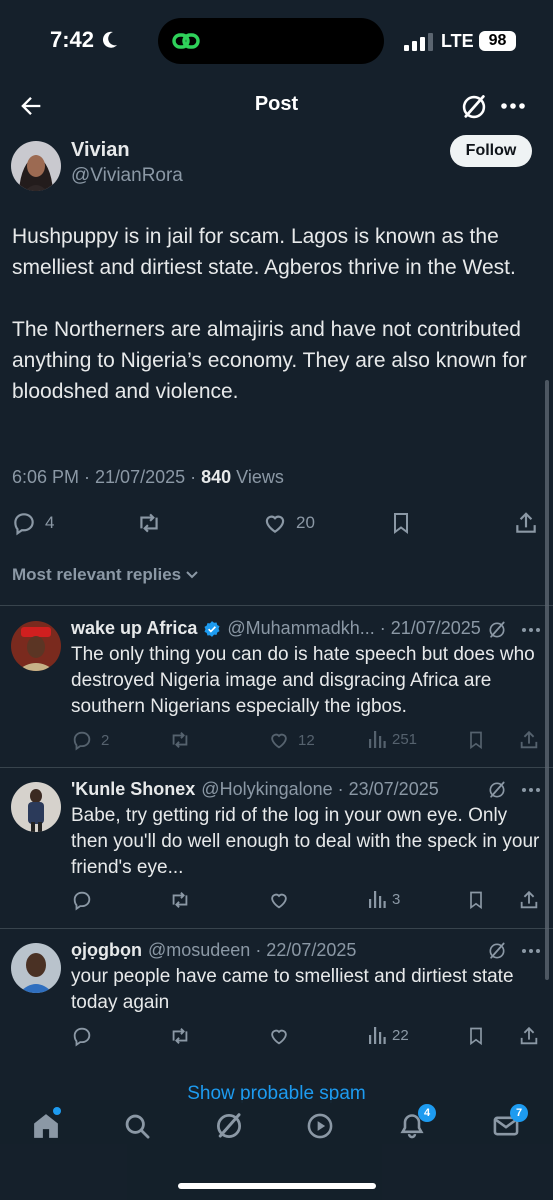 The height and width of the screenshot is (1200, 553). Describe the element at coordinates (127, 176) in the screenshot. I see `author-handle: @VivianRora` at that location.